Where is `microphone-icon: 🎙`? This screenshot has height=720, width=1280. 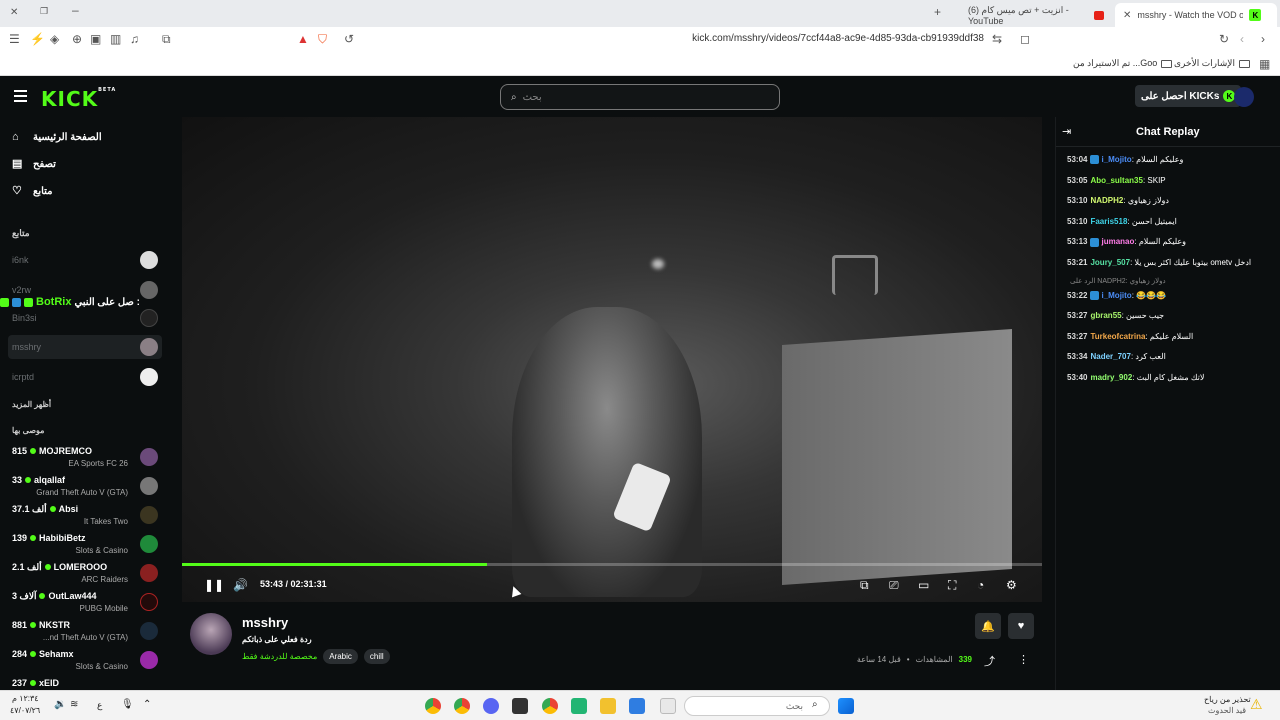
microphone-icon: 🎙 is located at coordinates (127, 704).